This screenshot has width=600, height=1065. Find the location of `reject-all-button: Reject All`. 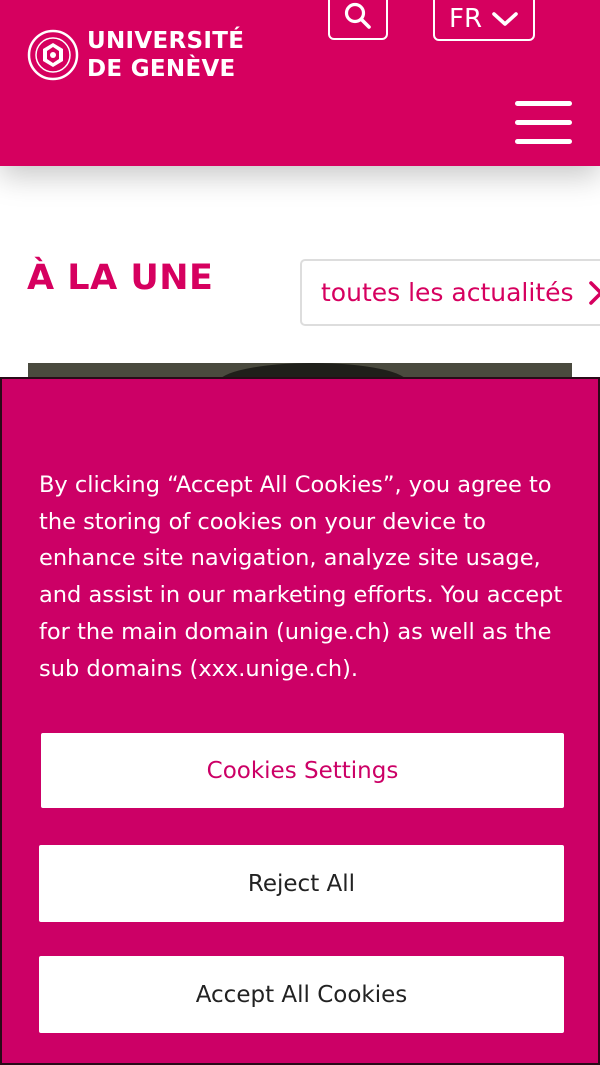

reject-all-button: Reject All is located at coordinates (301, 883).